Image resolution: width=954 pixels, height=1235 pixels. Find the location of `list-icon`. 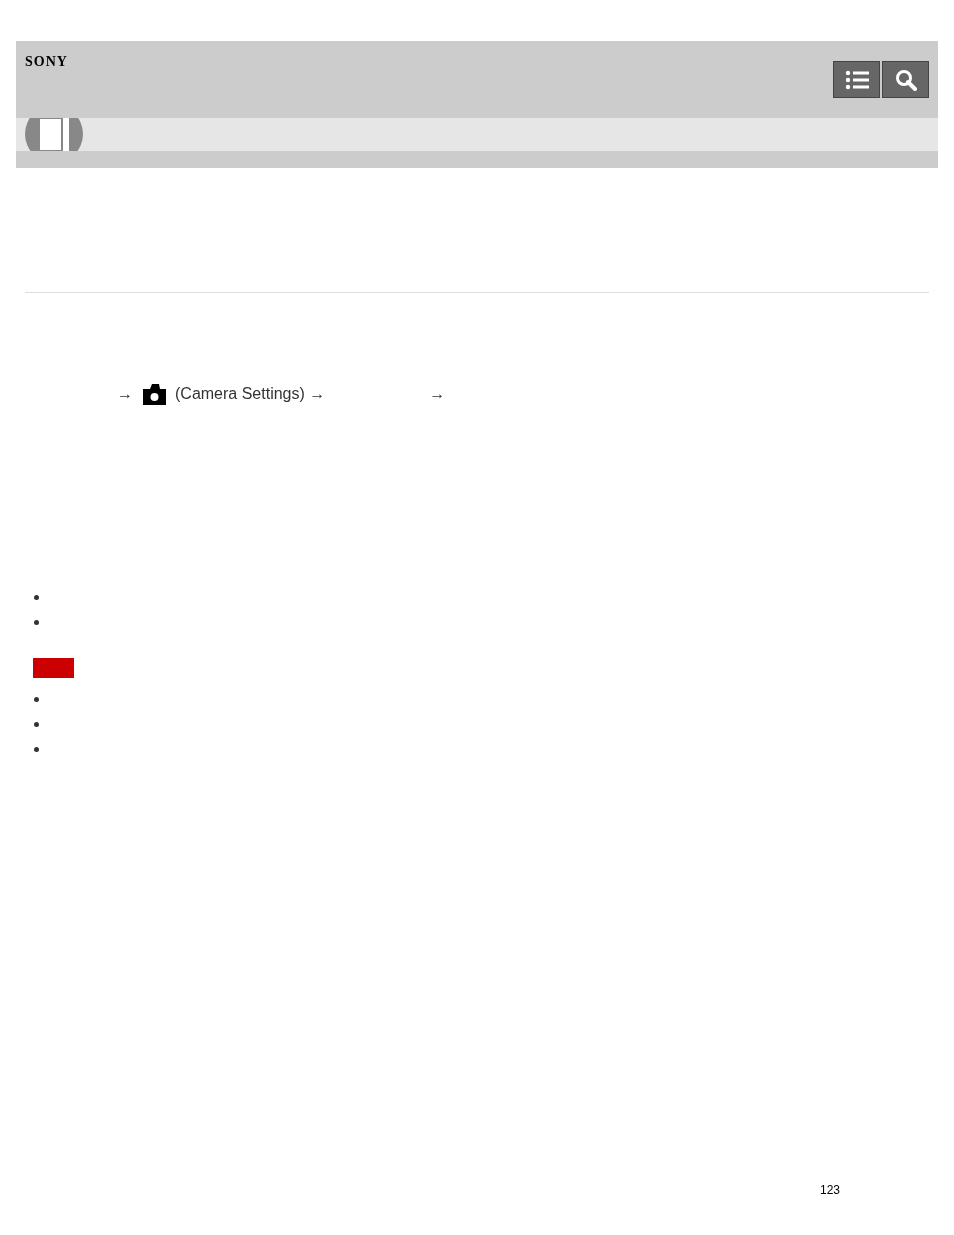

list-icon is located at coordinates (856, 79).